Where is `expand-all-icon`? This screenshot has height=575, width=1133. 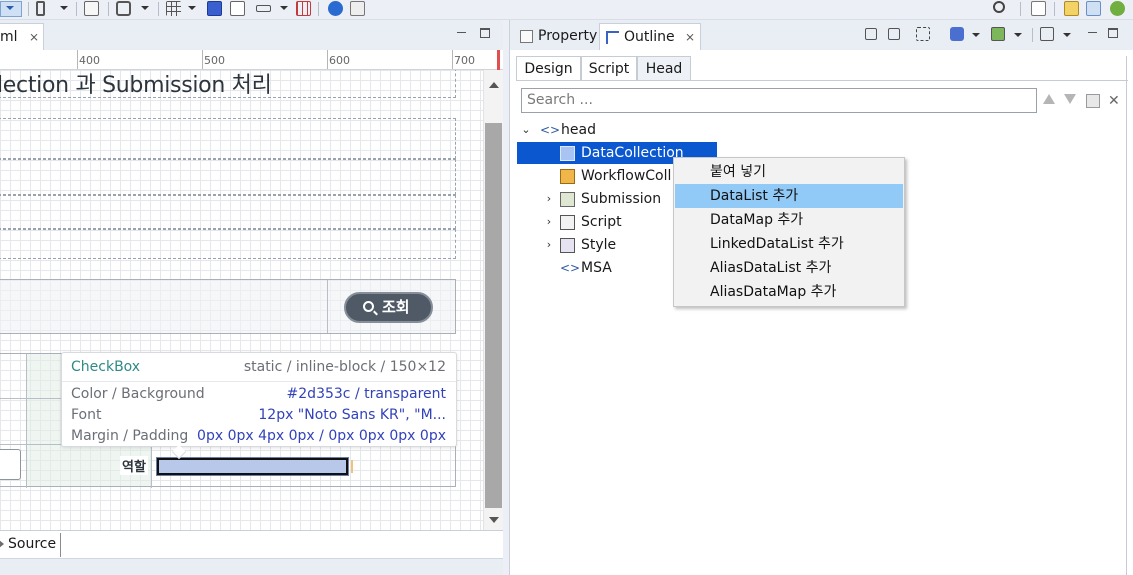
expand-all-icon is located at coordinates (894, 34).